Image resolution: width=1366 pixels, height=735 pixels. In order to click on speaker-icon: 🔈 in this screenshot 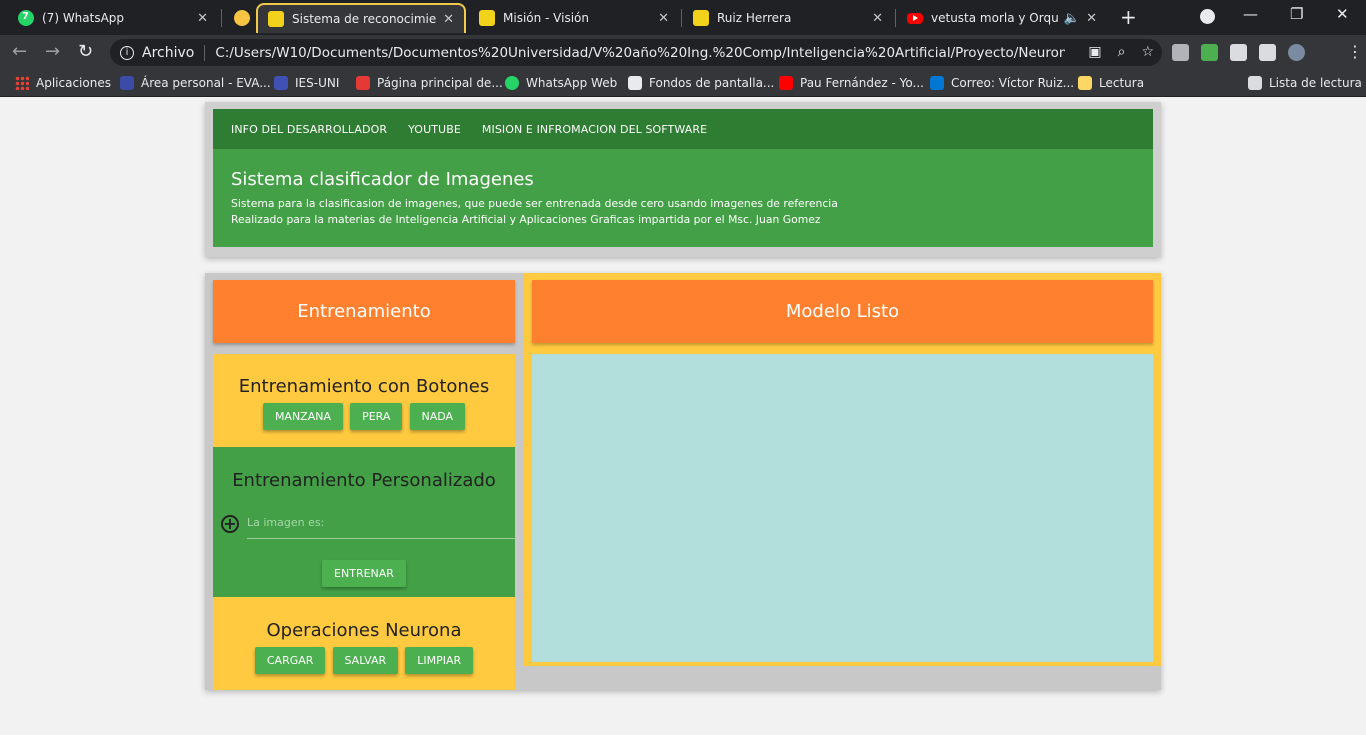, I will do `click(1072, 18)`.